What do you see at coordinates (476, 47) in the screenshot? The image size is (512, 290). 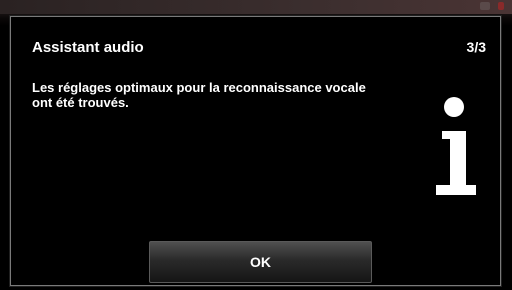 I see `step-counter: 3/3` at bounding box center [476, 47].